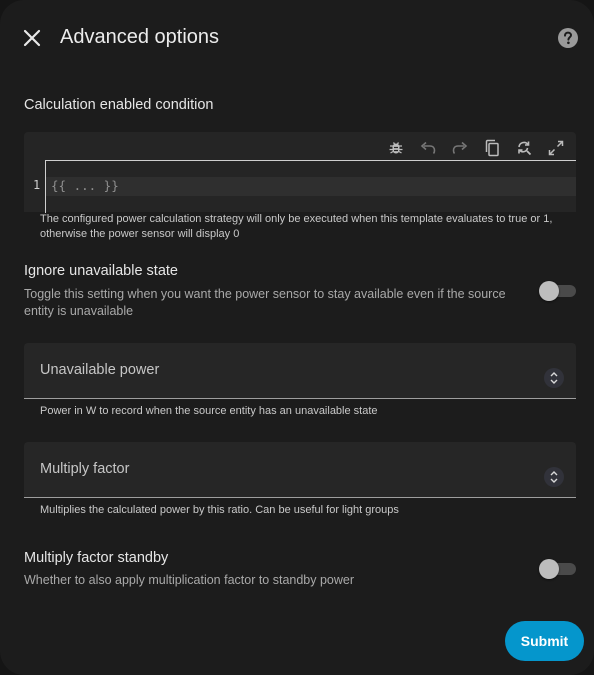 This screenshot has height=675, width=594. I want to click on help-button, so click(568, 38).